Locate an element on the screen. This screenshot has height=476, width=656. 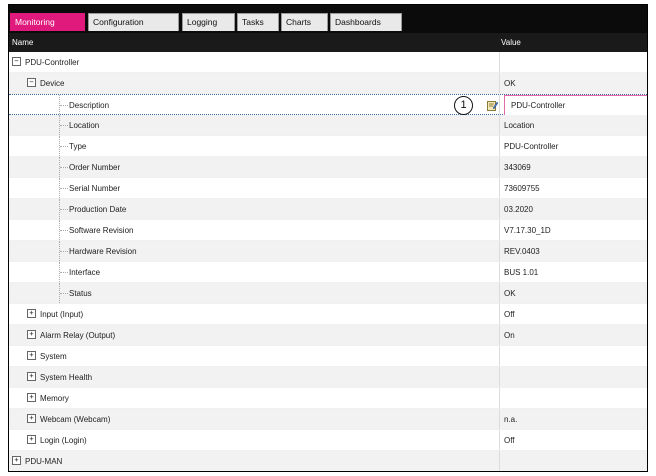
row-value: 73609755 is located at coordinates (522, 188).